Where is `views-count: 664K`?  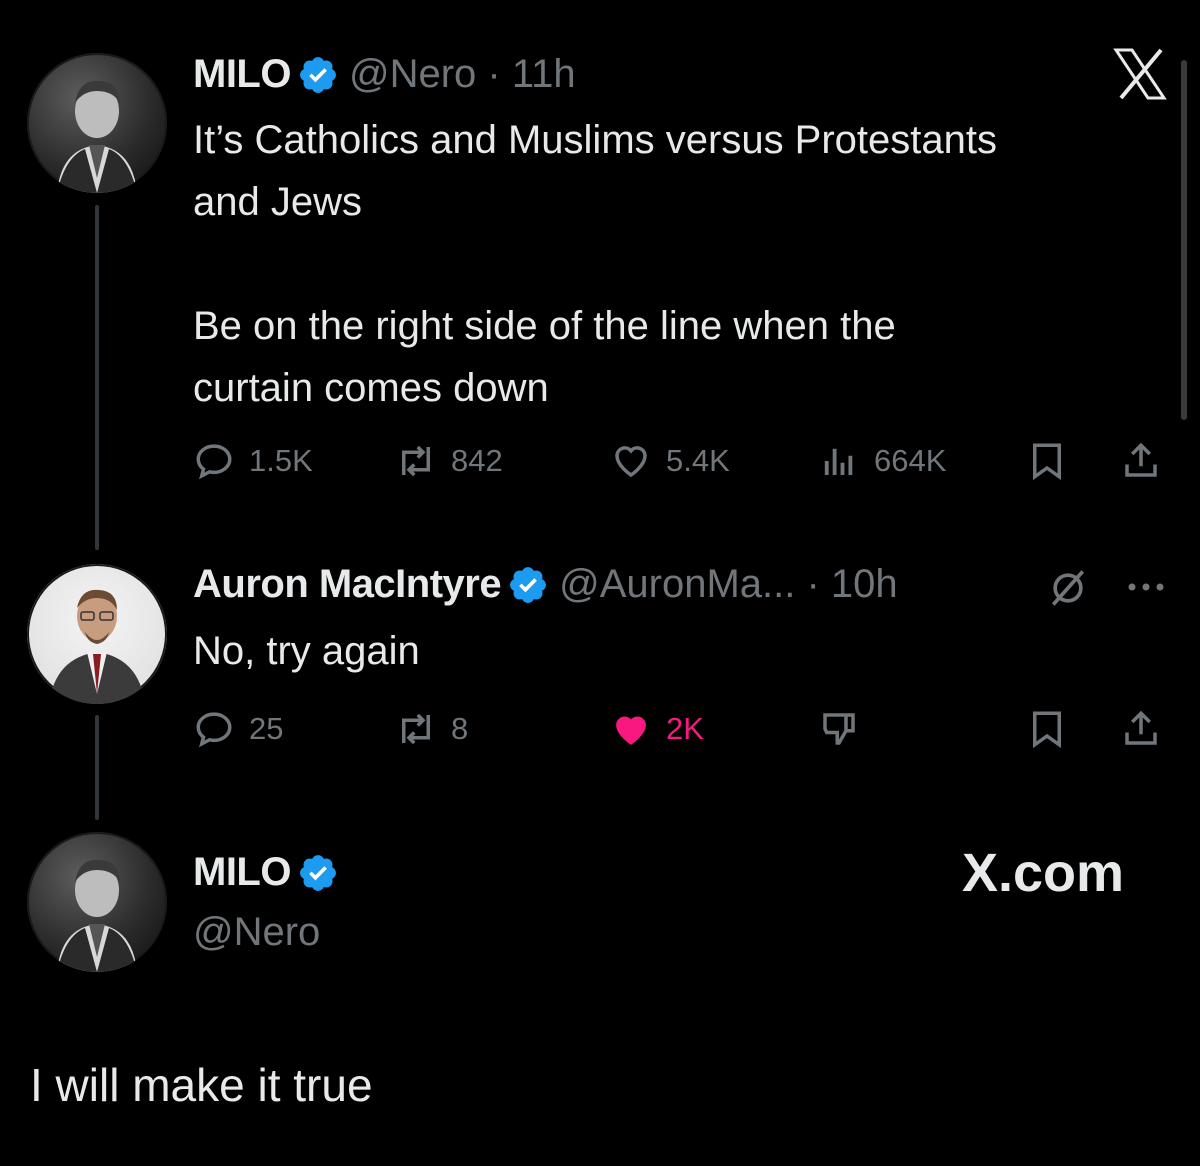
views-count: 664K is located at coordinates (910, 460).